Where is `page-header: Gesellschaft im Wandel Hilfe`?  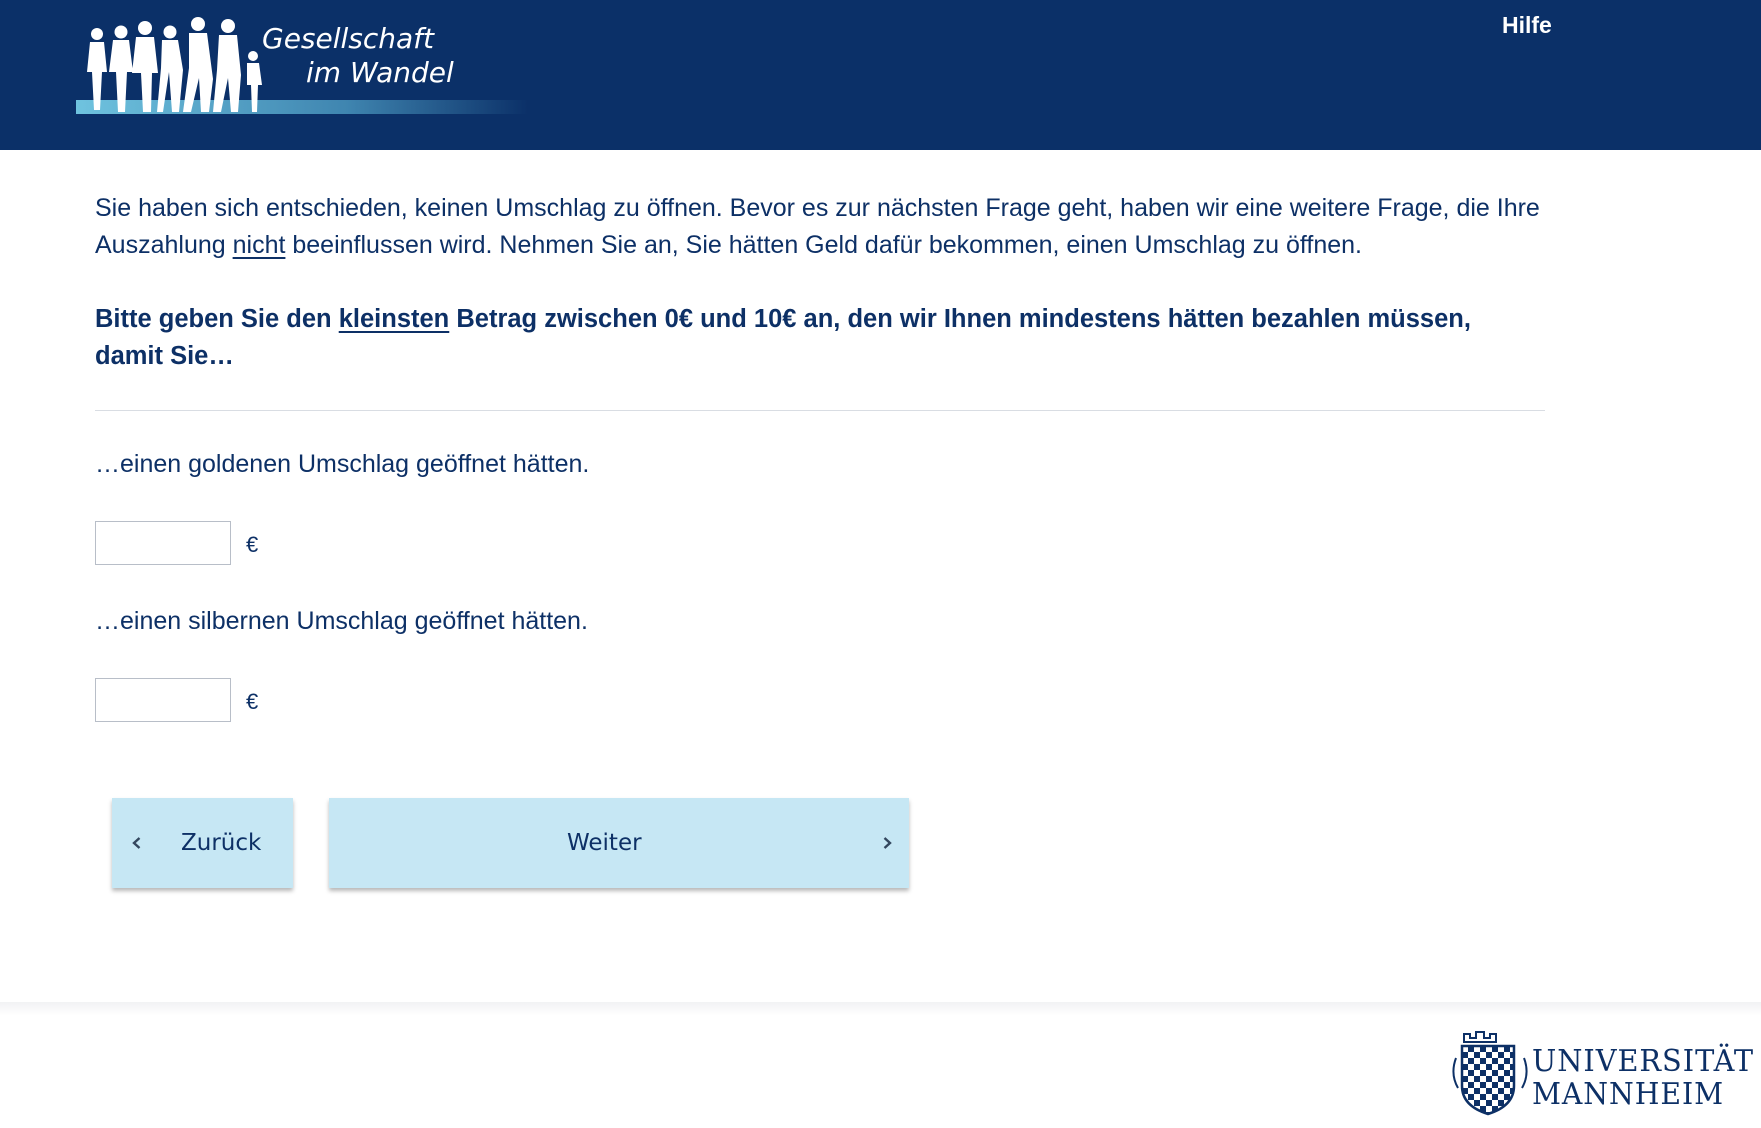 page-header: Gesellschaft im Wandel Hilfe is located at coordinates (880, 75).